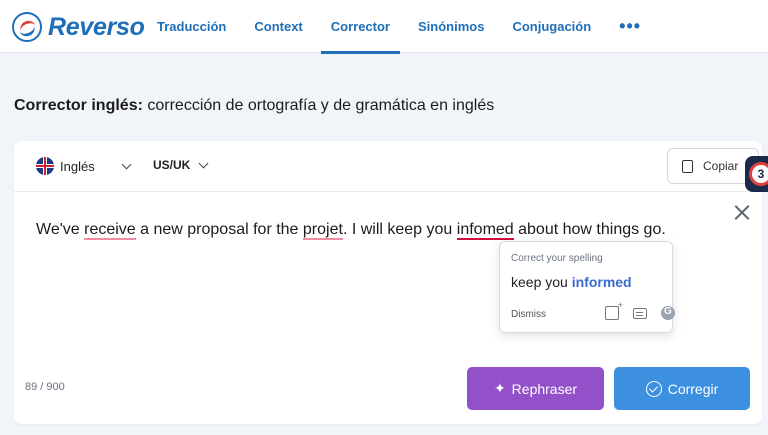 The image size is (768, 435). Describe the element at coordinates (96, 26) in the screenshot. I see `brand-name: Reverso` at that location.